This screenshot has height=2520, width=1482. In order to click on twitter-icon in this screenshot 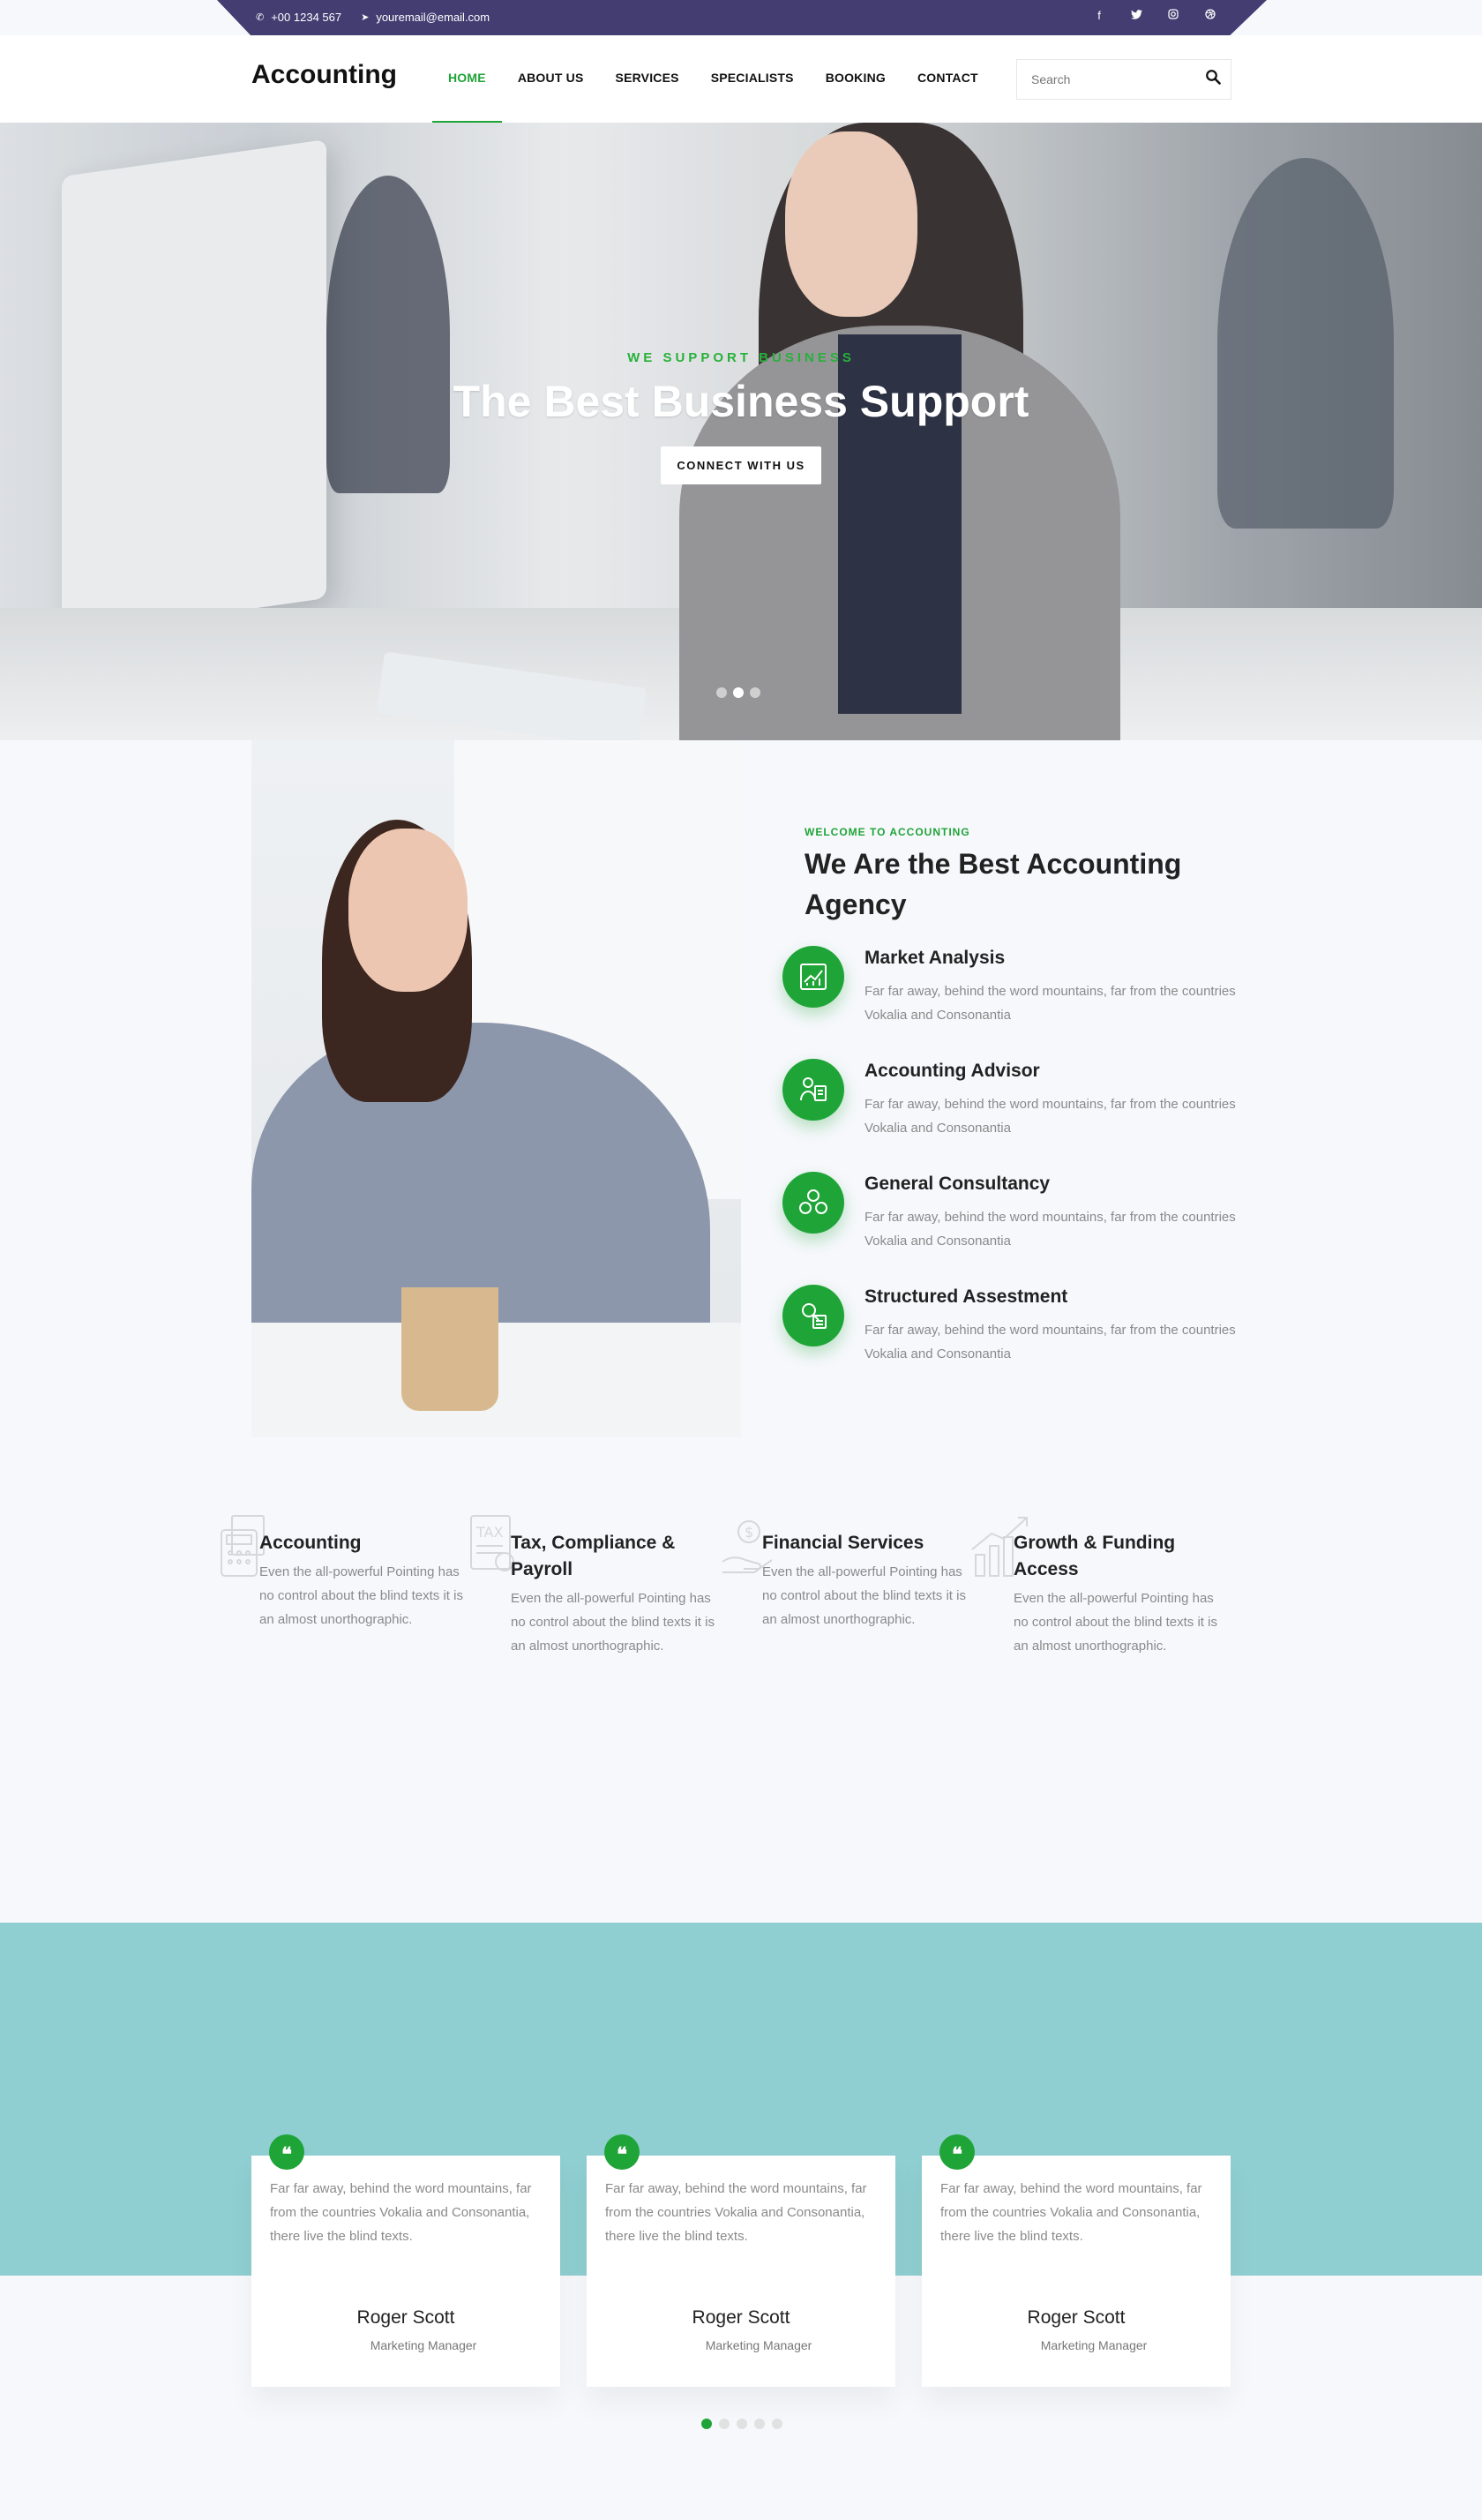, I will do `click(1136, 15)`.